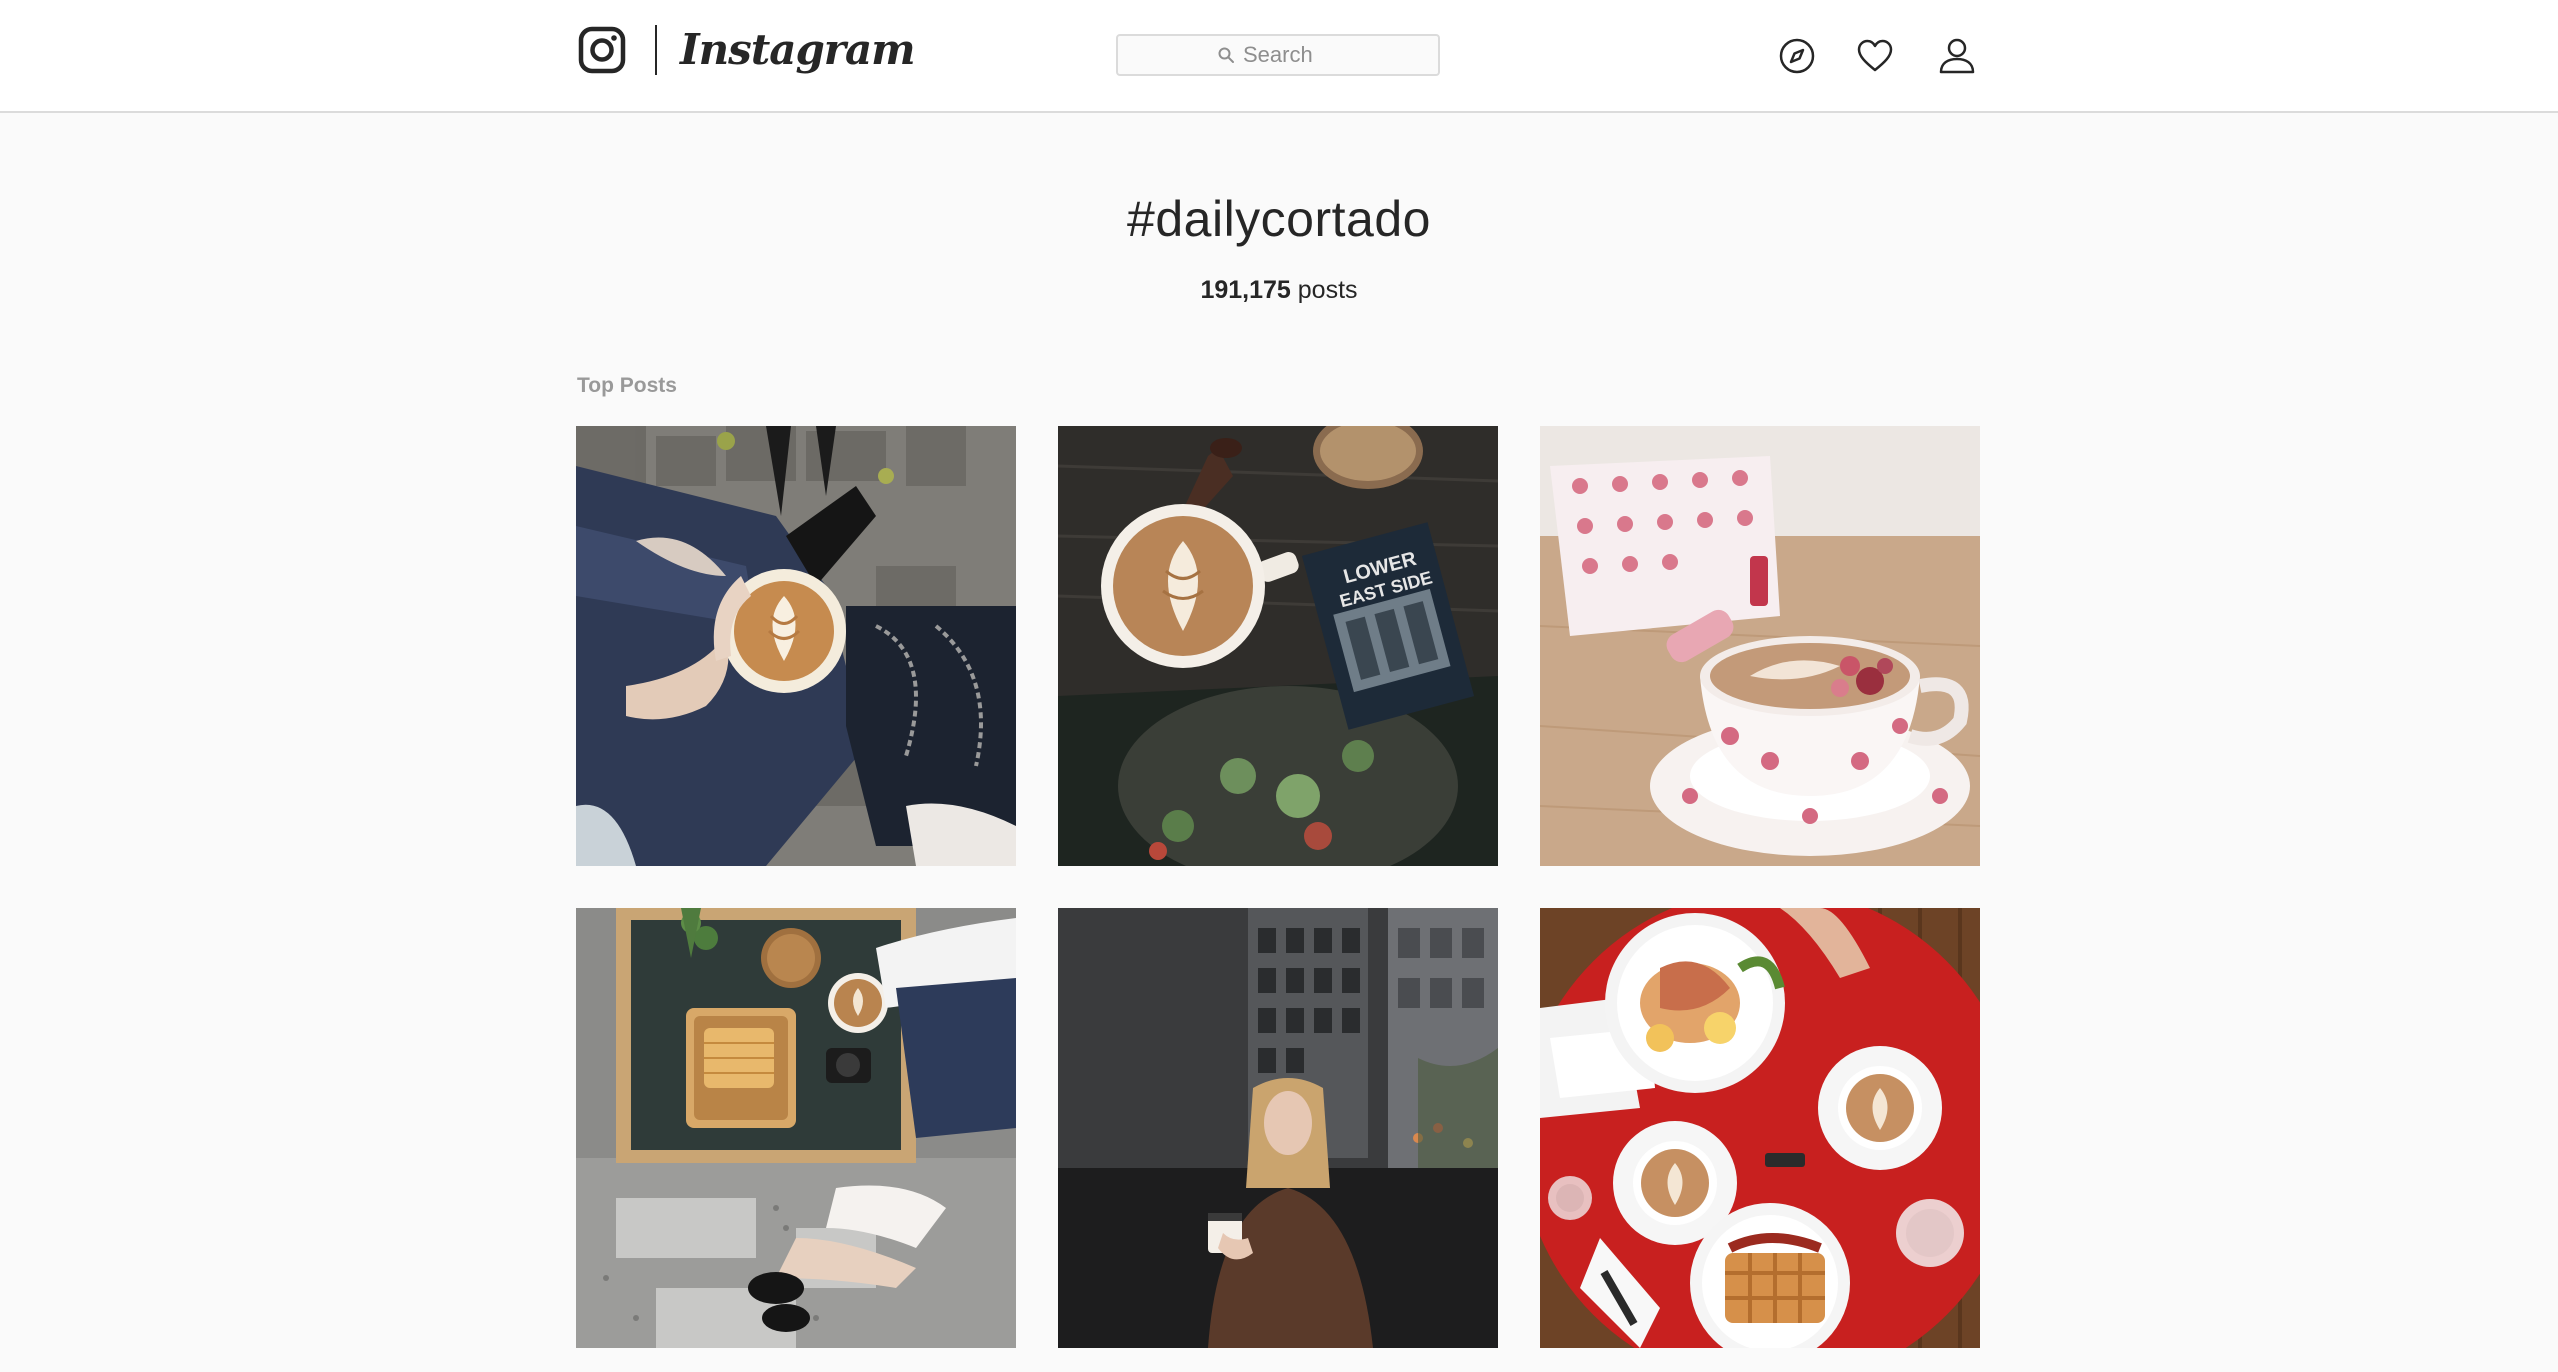 This screenshot has width=2558, height=1372. I want to click on post-count-suffix: posts, so click(1324, 290).